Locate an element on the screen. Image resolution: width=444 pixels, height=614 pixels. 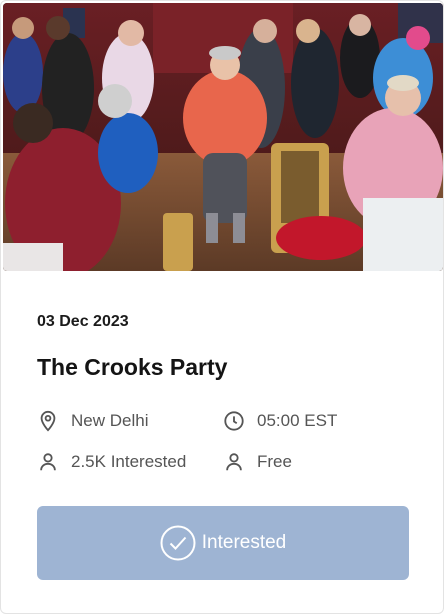
map-pin-icon is located at coordinates (48, 421).